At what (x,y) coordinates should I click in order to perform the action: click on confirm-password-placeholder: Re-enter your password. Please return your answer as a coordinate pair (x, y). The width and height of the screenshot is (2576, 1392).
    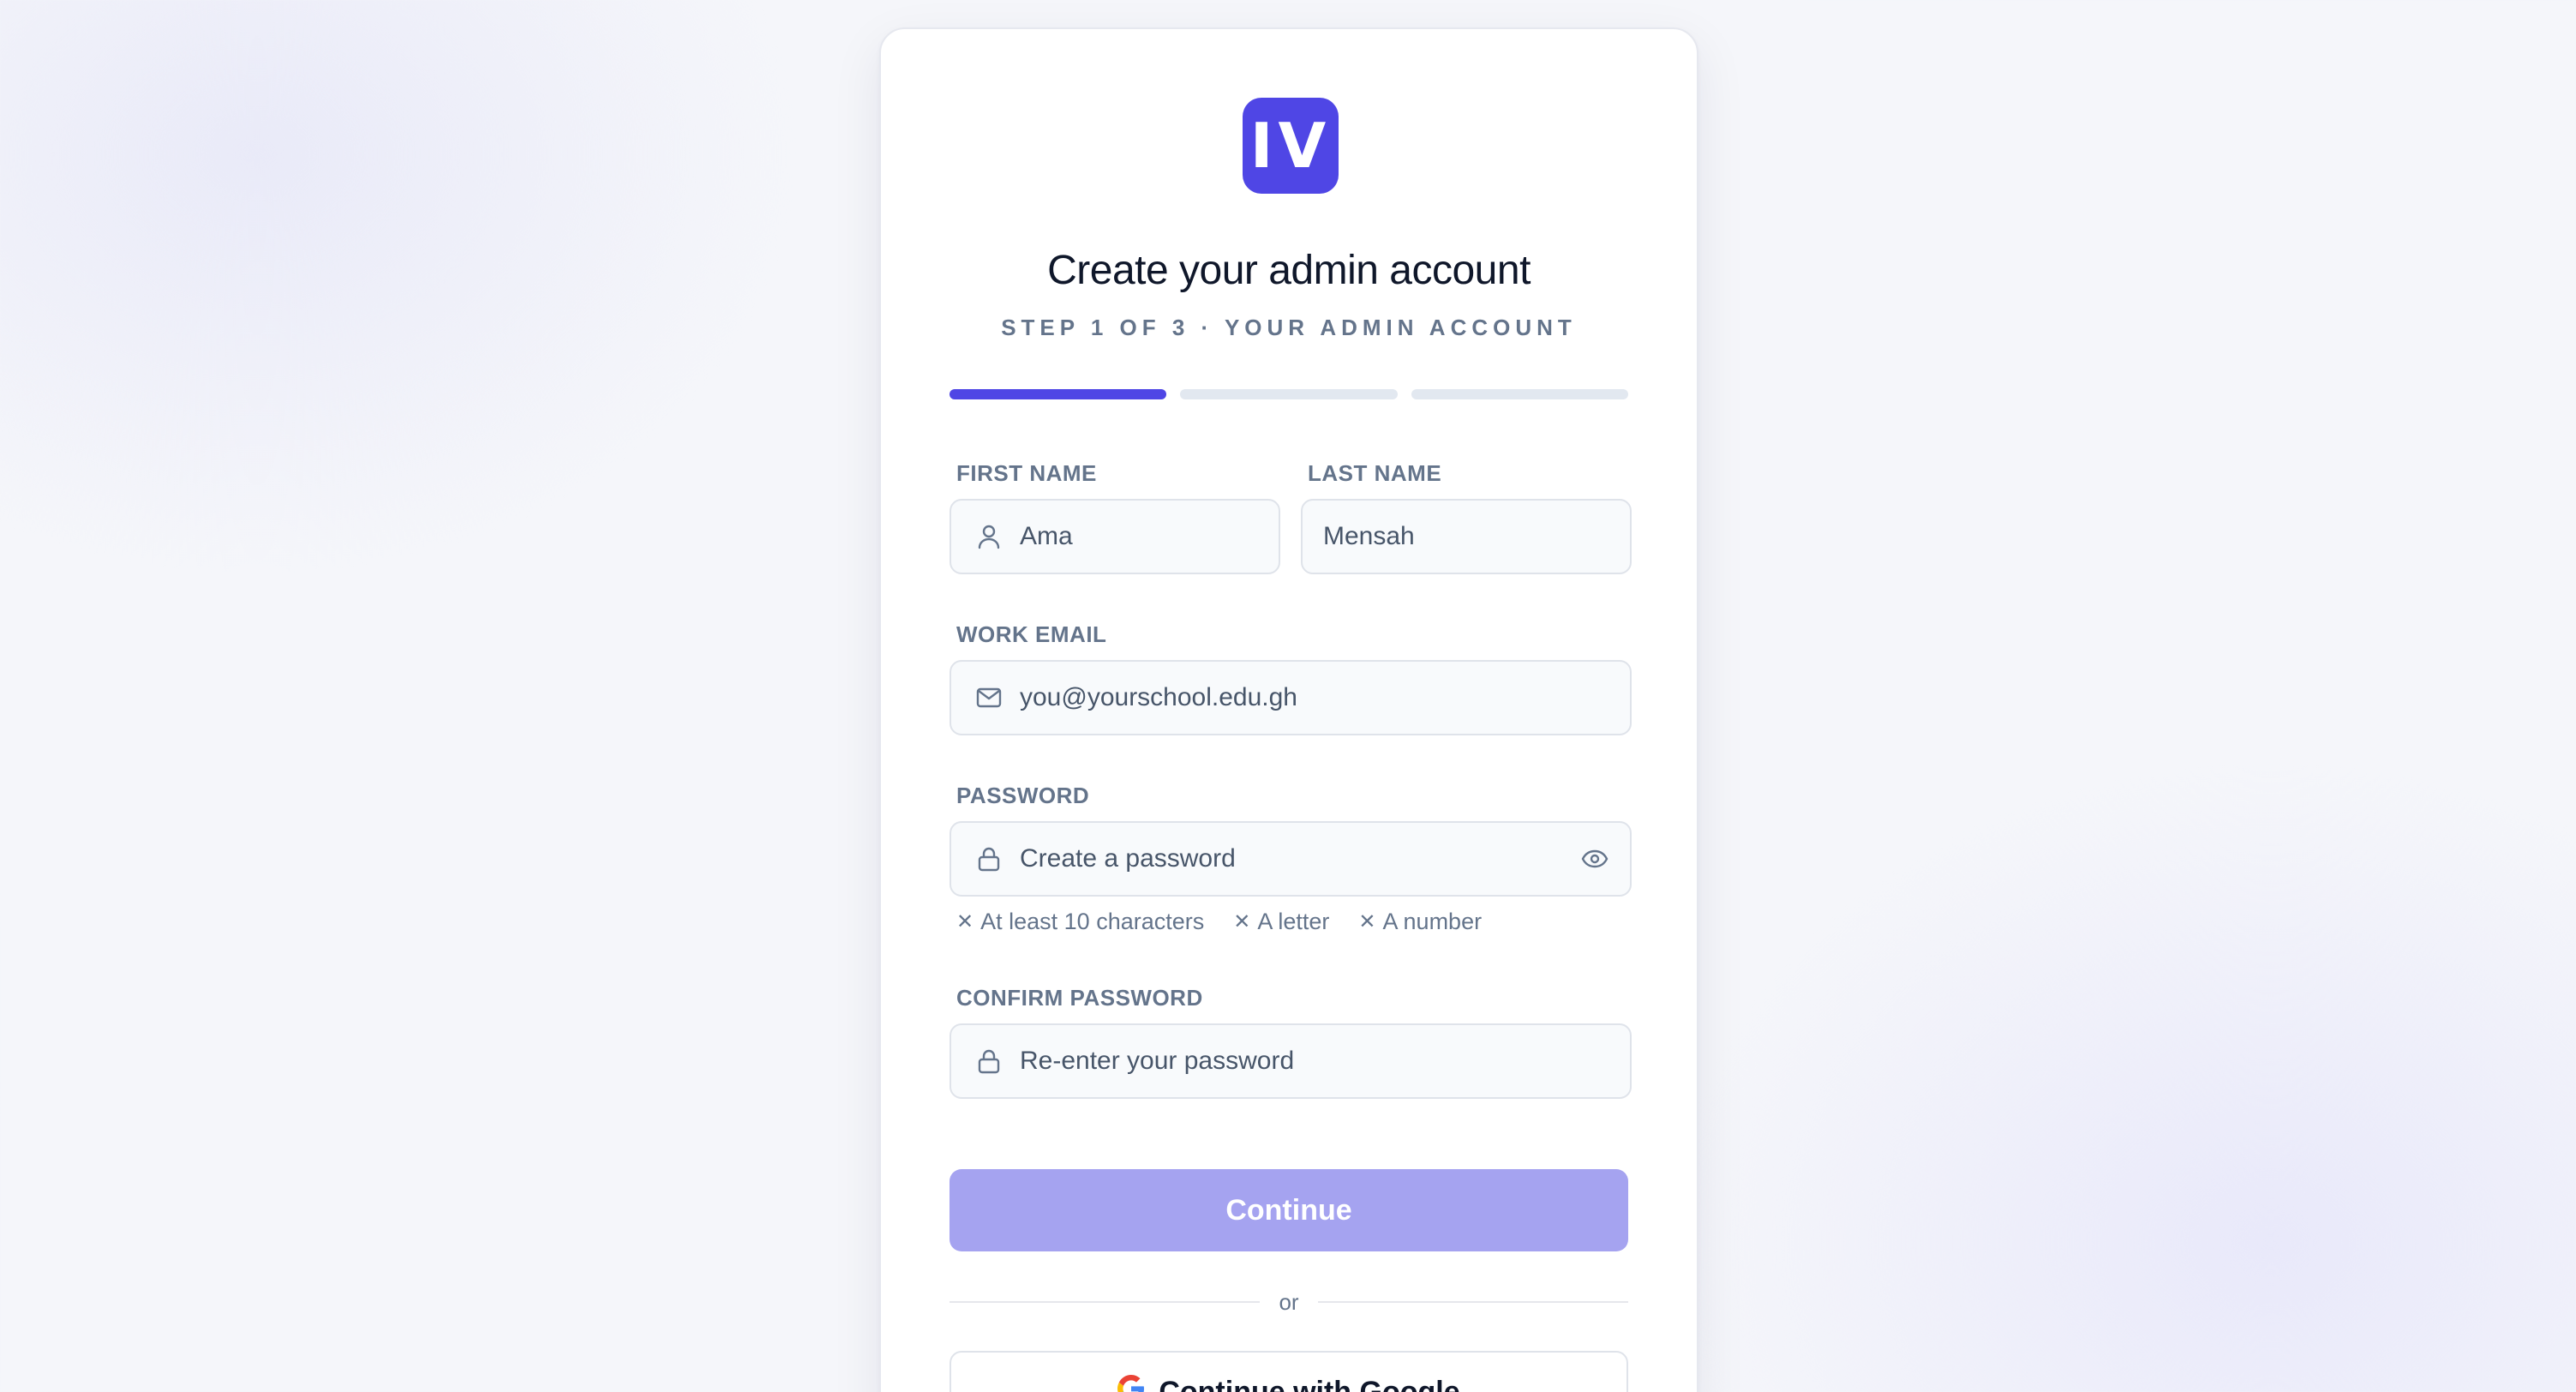
    Looking at the image, I should click on (1157, 1061).